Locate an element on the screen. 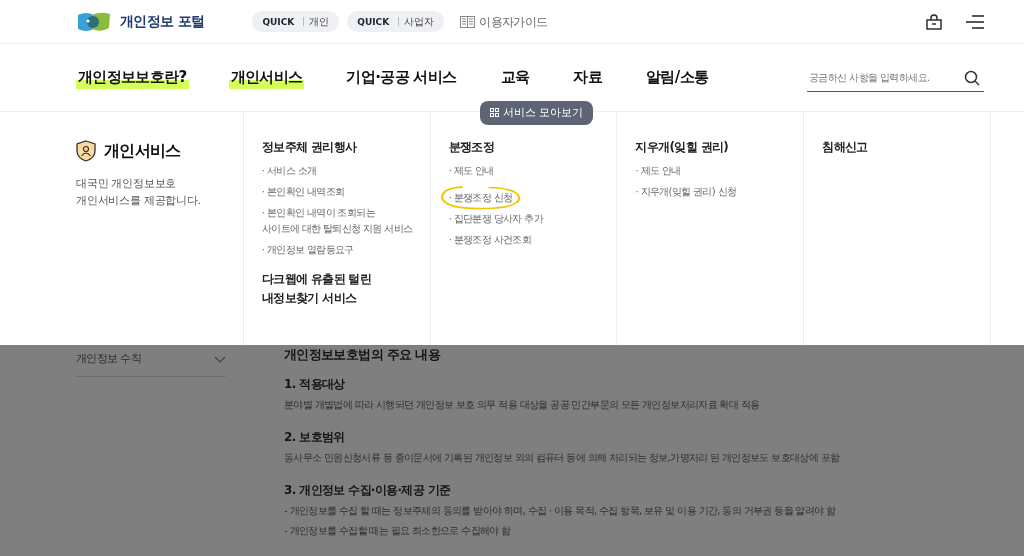  grid-icon is located at coordinates (494, 113).